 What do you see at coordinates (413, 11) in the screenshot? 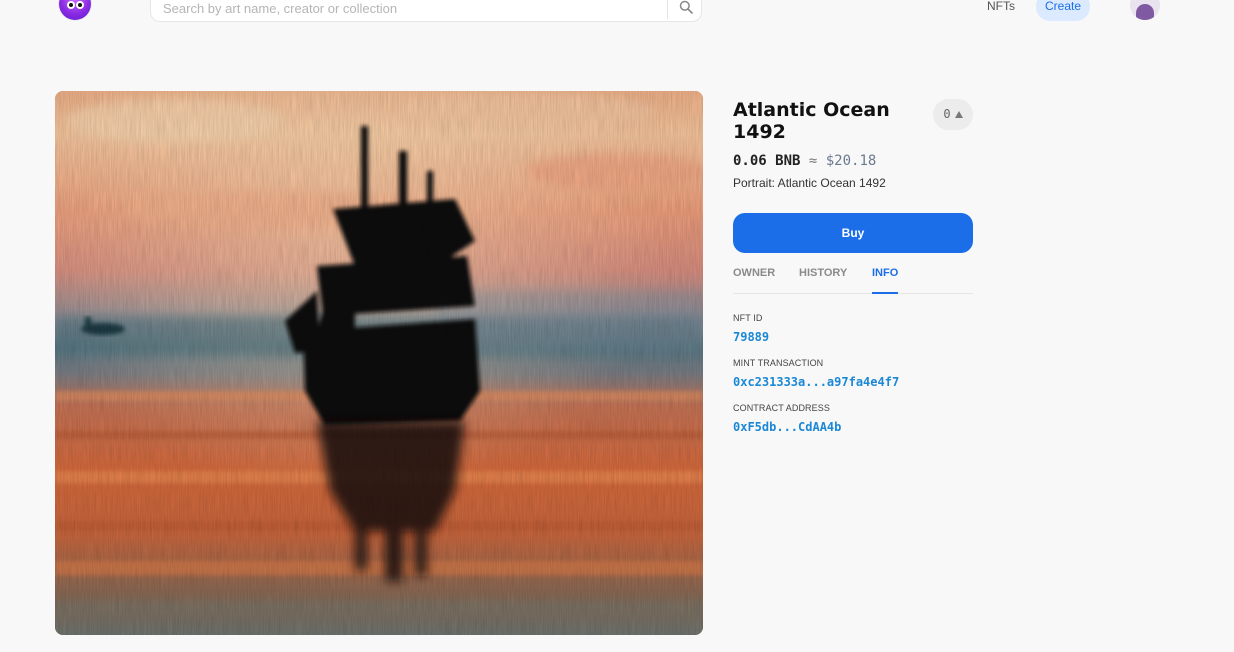
I see `search-input` at bounding box center [413, 11].